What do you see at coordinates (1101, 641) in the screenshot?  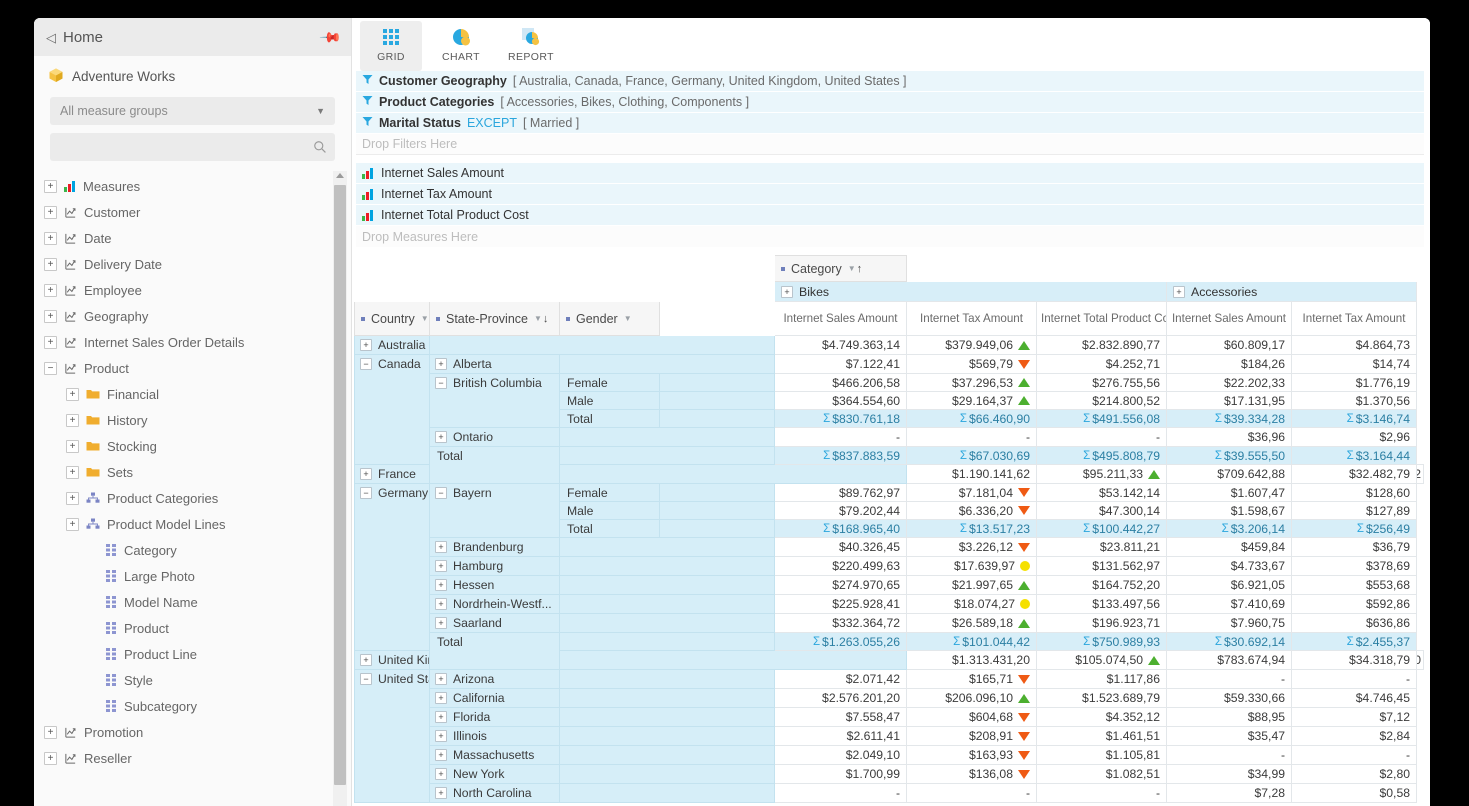 I see `data-cell: Σ $750.989,93` at bounding box center [1101, 641].